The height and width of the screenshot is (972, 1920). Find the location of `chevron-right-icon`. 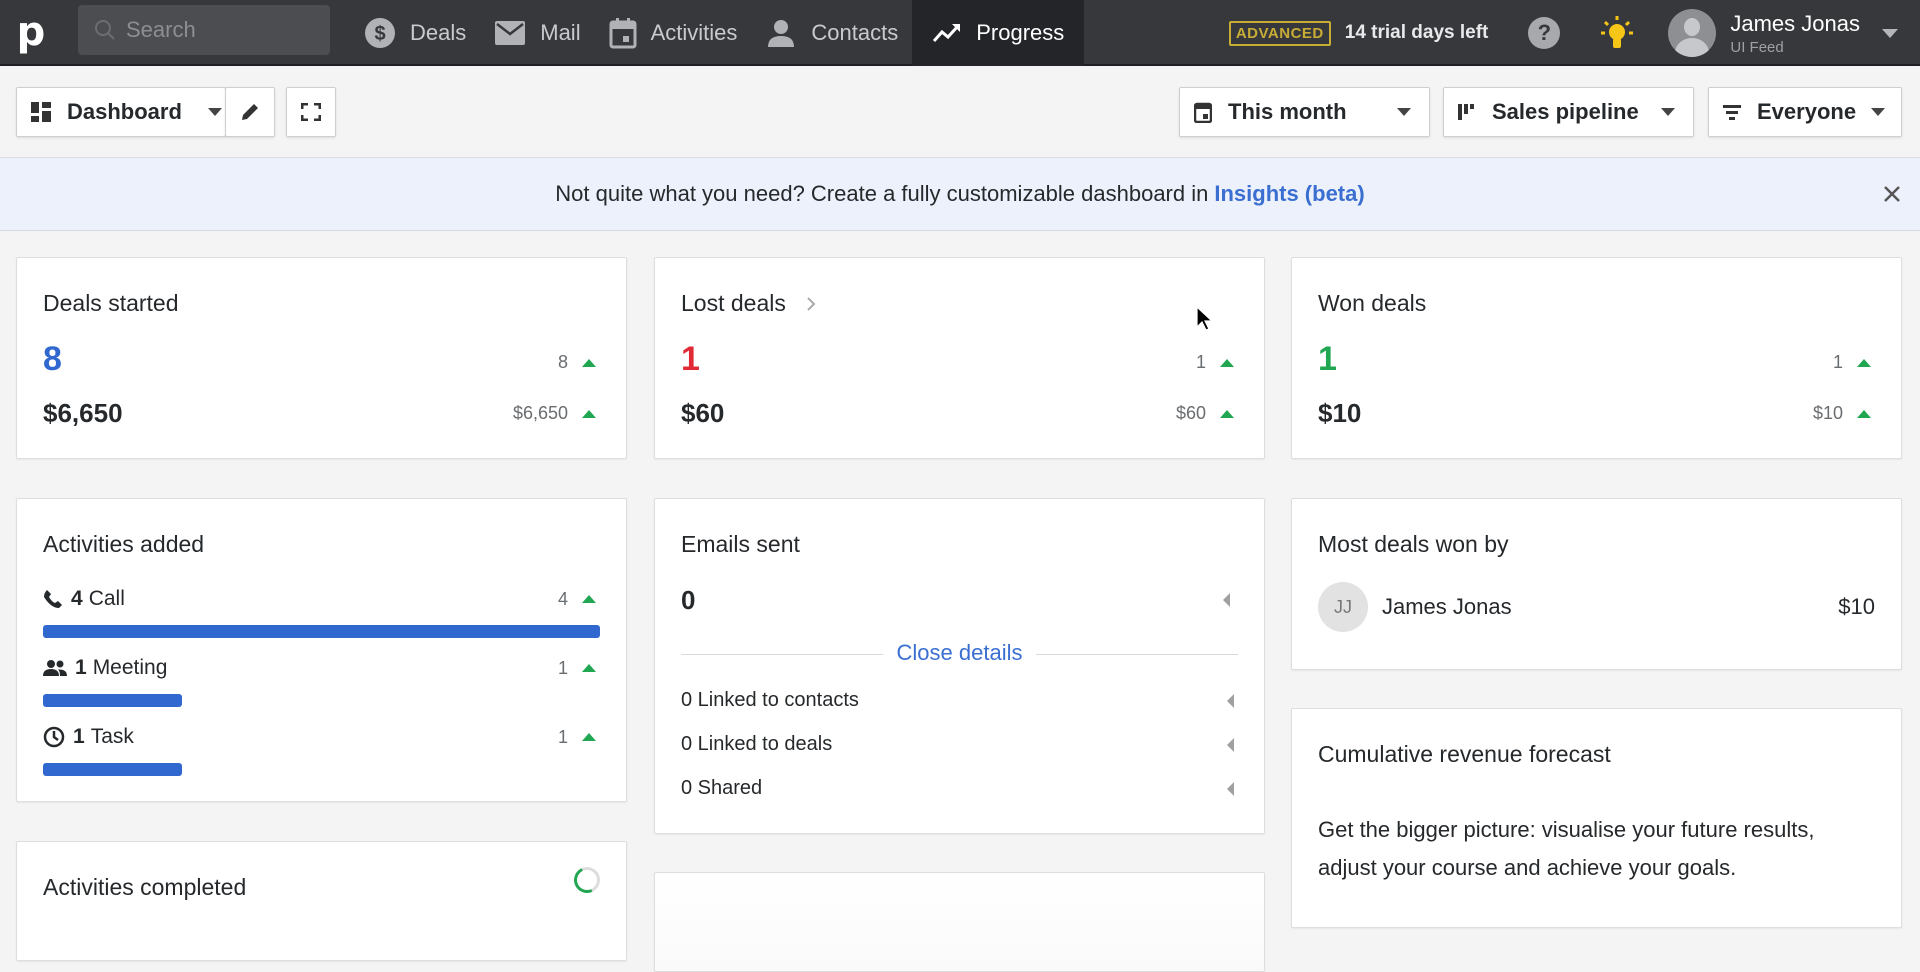

chevron-right-icon is located at coordinates (811, 304).